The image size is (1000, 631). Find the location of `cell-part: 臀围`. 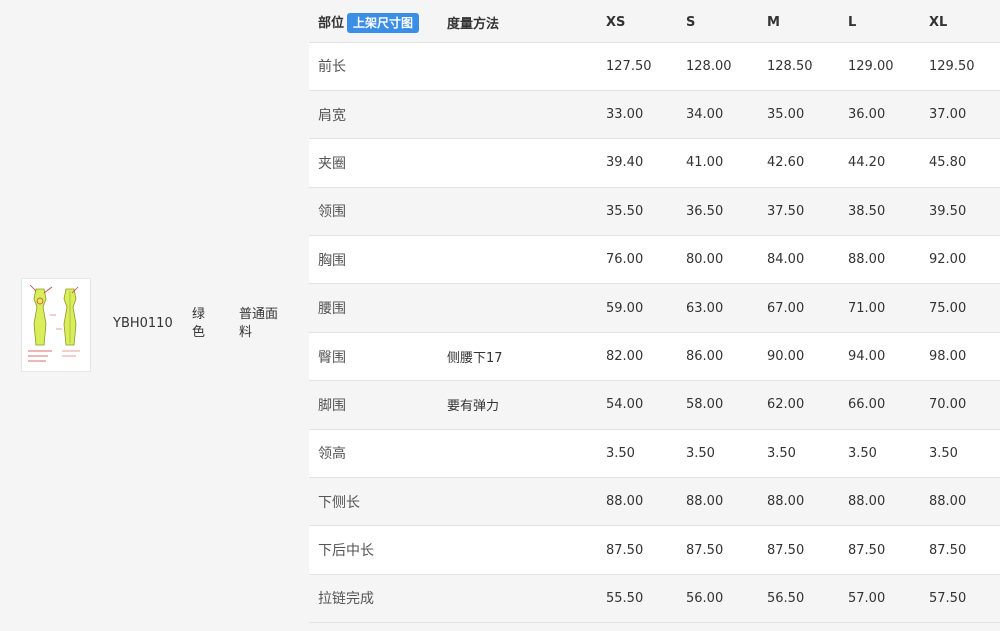

cell-part: 臀围 is located at coordinates (332, 357).